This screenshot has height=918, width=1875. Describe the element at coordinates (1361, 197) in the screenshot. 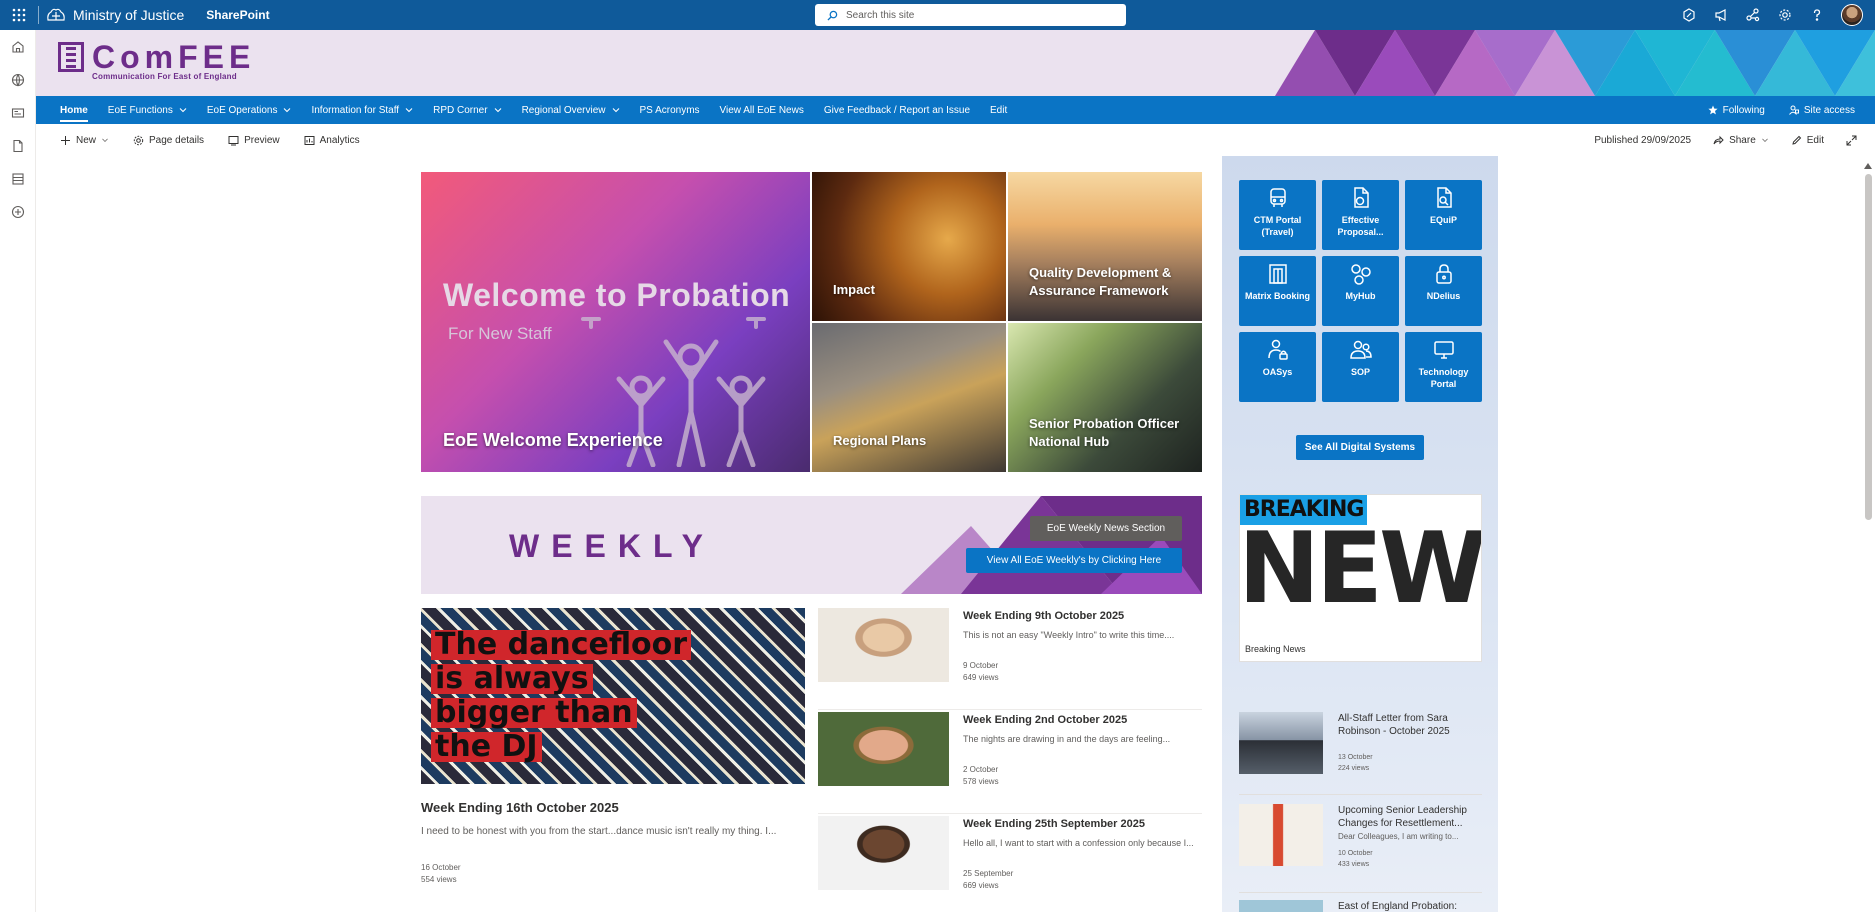

I see `document-help-icon` at that location.